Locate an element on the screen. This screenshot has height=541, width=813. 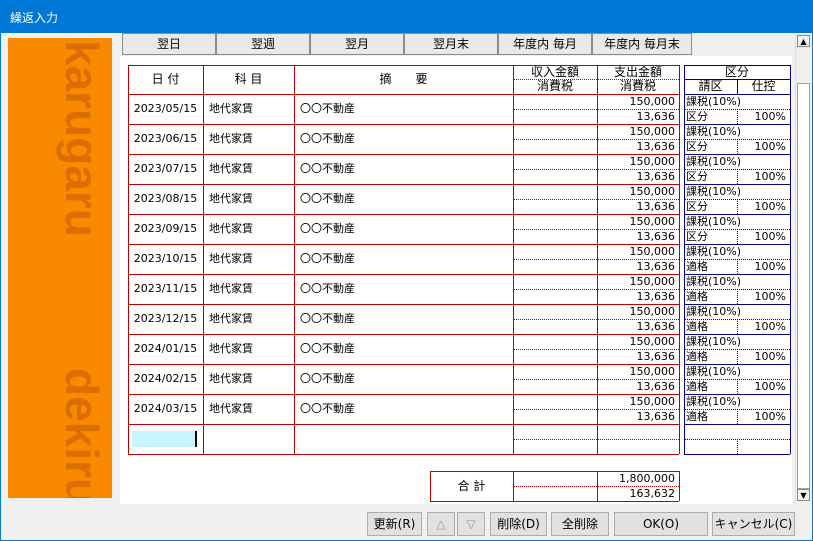
delete-all-button: 全削除 is located at coordinates (580, 524).